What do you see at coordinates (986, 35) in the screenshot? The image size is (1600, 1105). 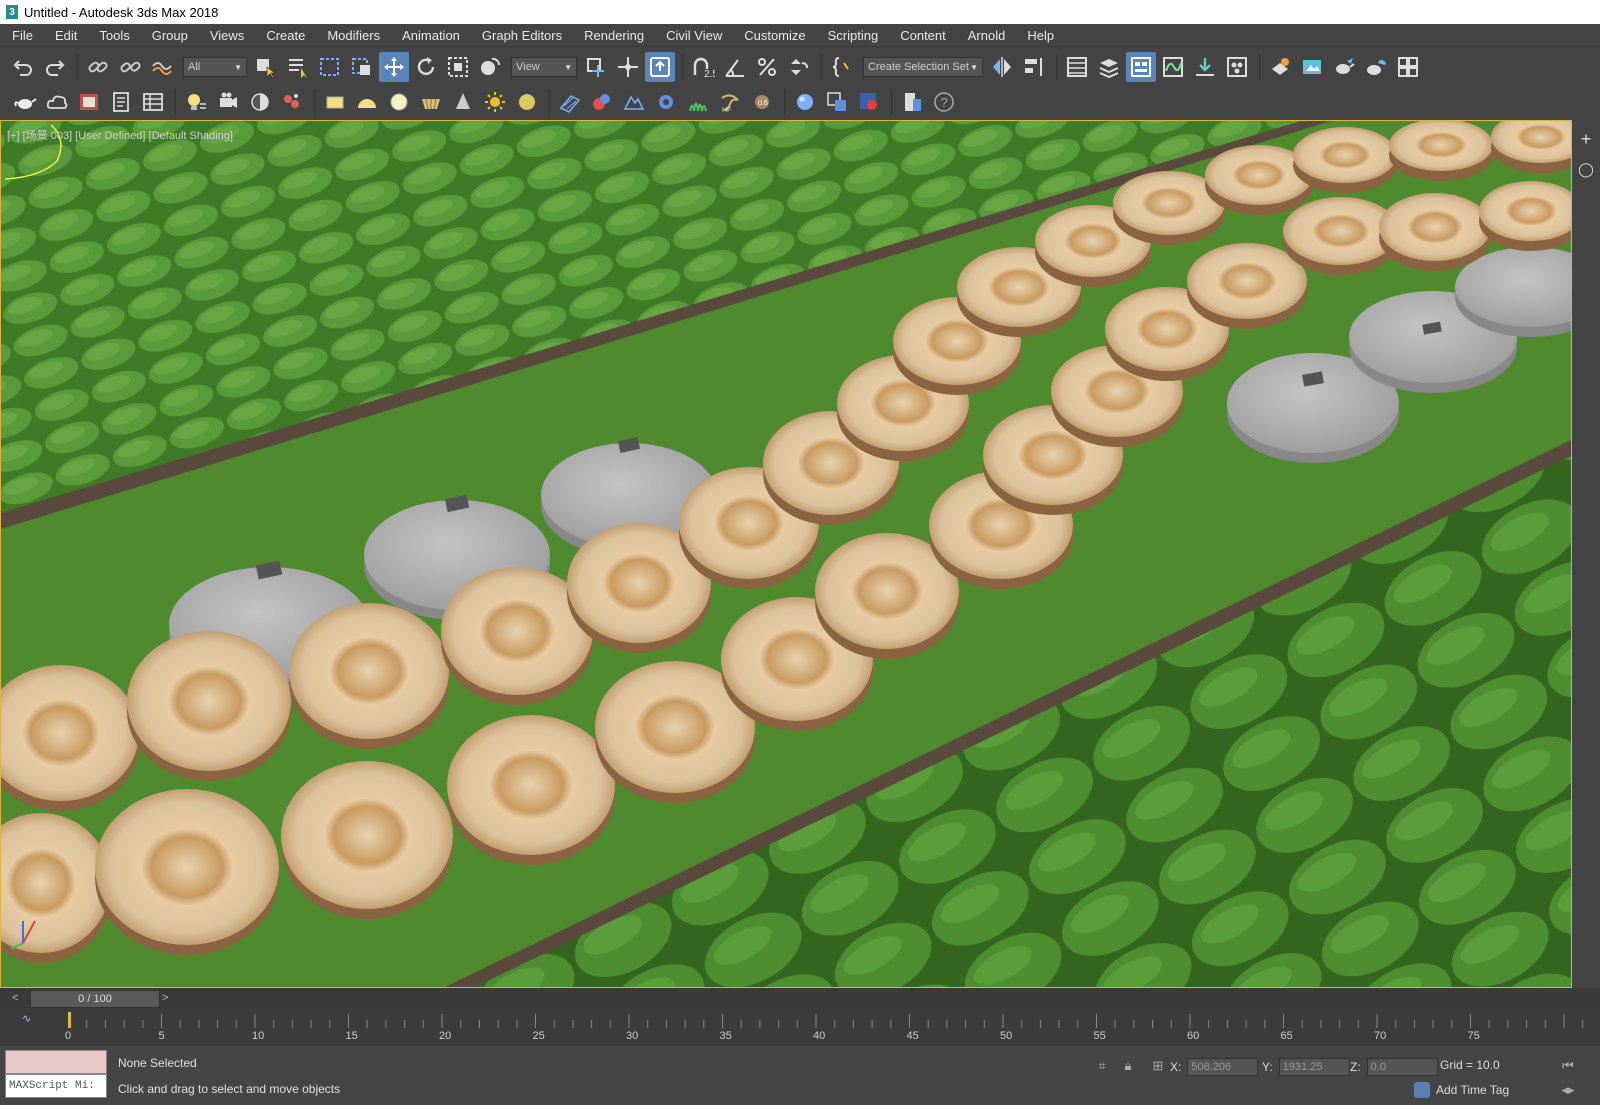 I see `menu-arnold: Arnold` at bounding box center [986, 35].